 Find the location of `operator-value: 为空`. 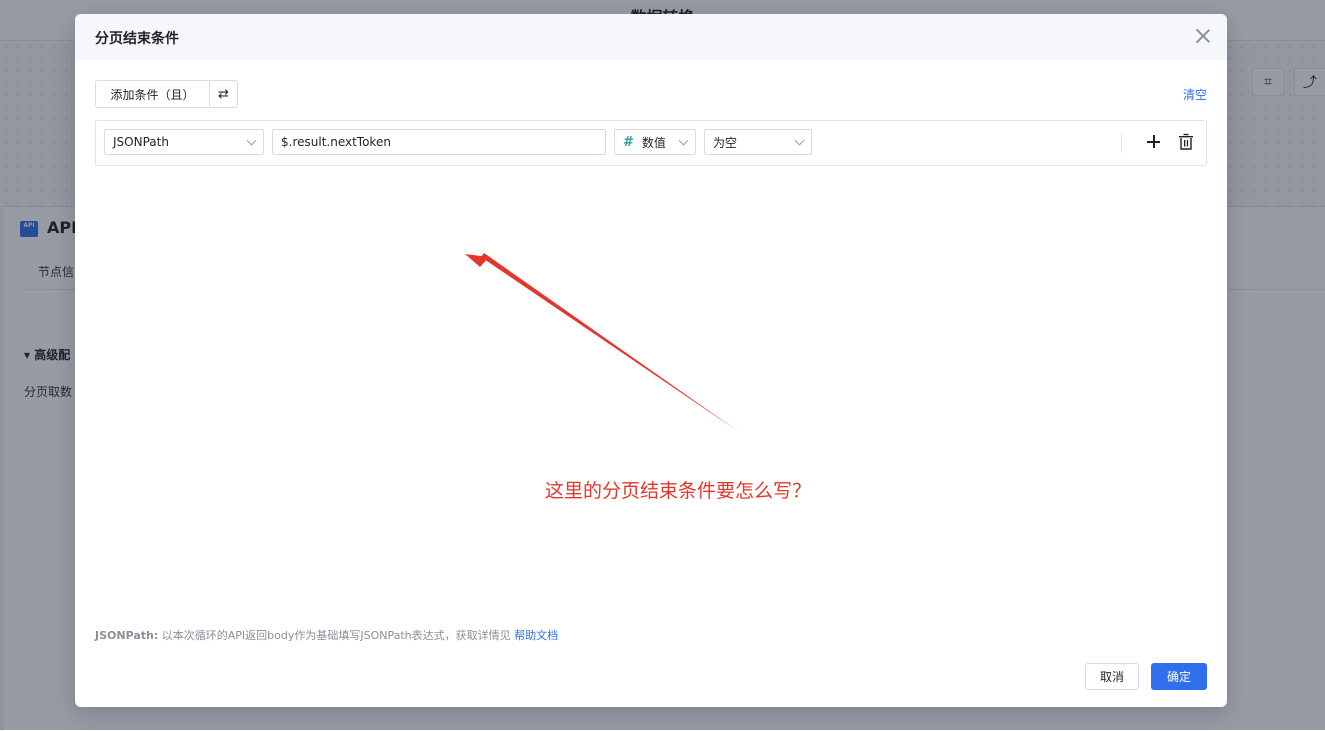

operator-value: 为空 is located at coordinates (725, 142).